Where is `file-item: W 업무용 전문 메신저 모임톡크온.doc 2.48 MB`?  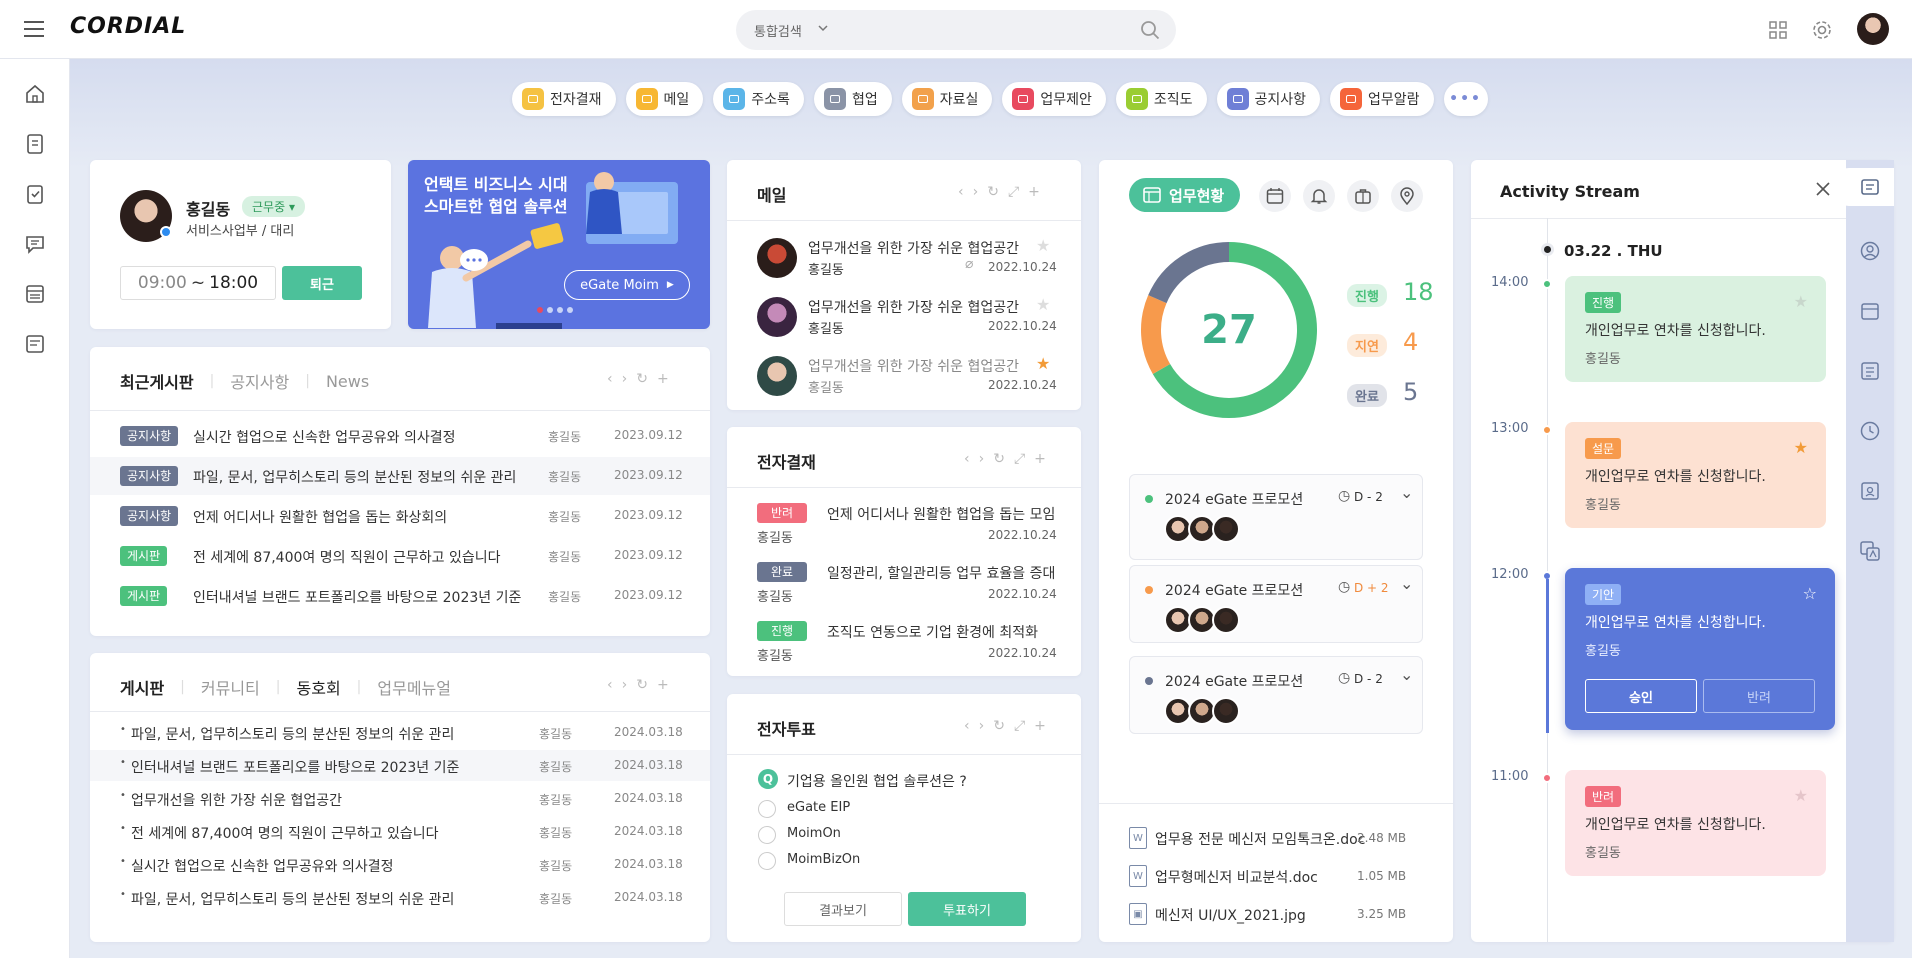
file-item: W 업무용 전문 메신저 모임톡크온.doc 2.48 MB is located at coordinates (1276, 838).